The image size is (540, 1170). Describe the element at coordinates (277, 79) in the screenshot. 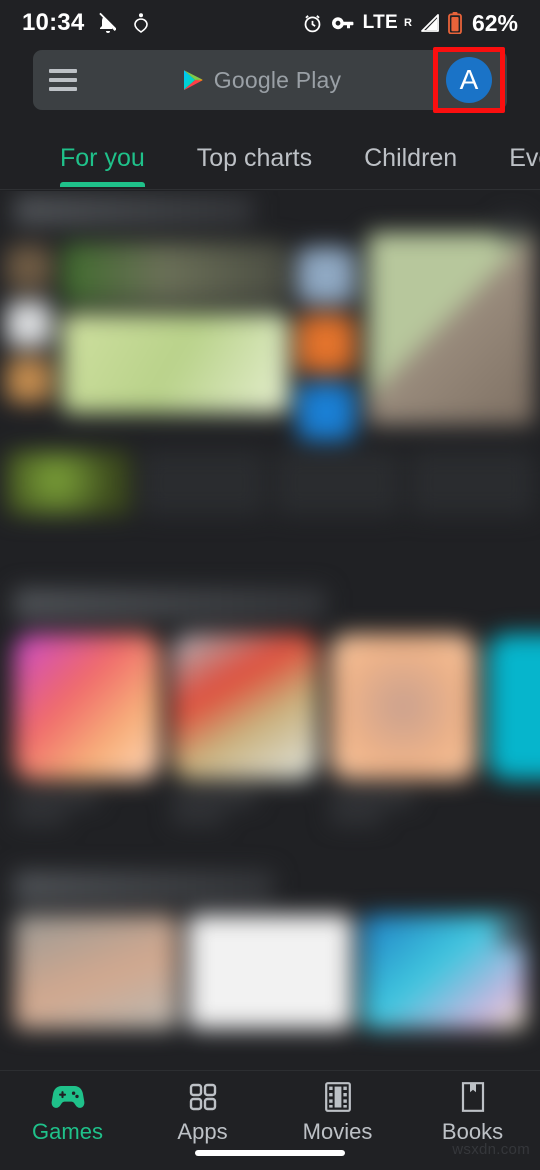

I see `search-placeholder-text: Google Play` at that location.